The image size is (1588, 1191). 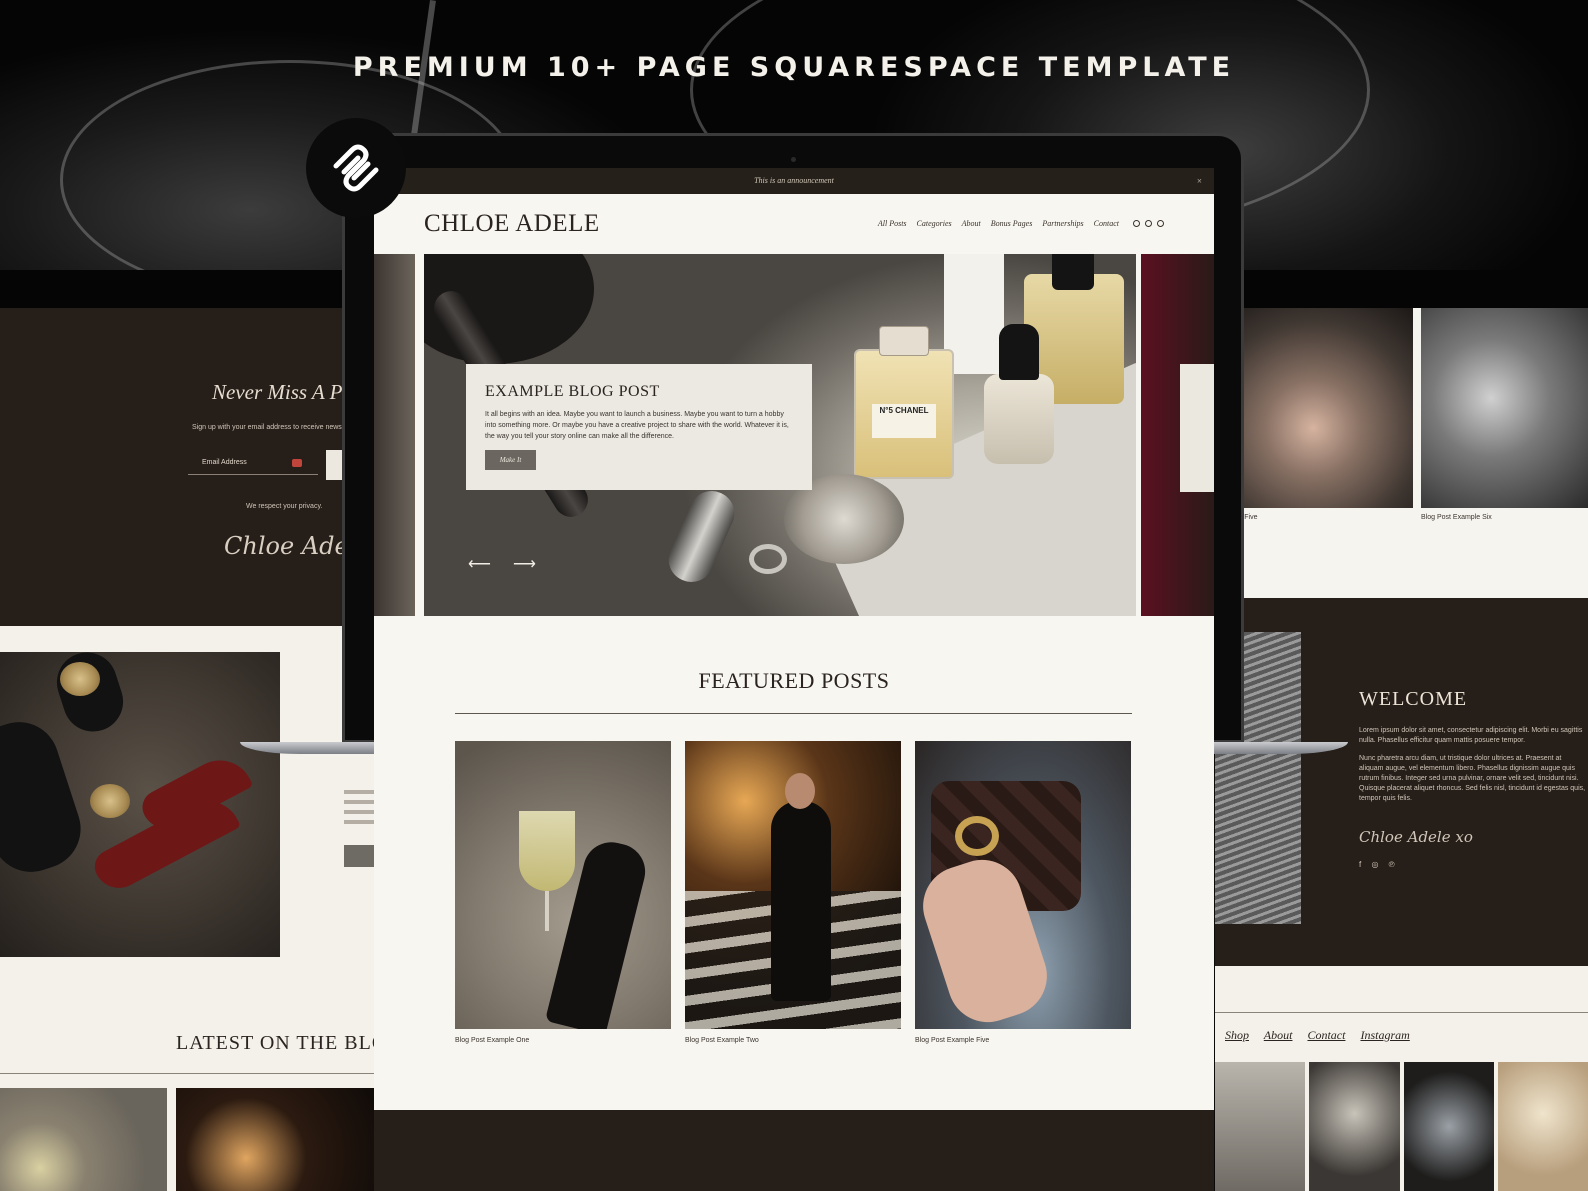 What do you see at coordinates (502, 564) in the screenshot?
I see `slider-arrows: ⟵ ⟶` at bounding box center [502, 564].